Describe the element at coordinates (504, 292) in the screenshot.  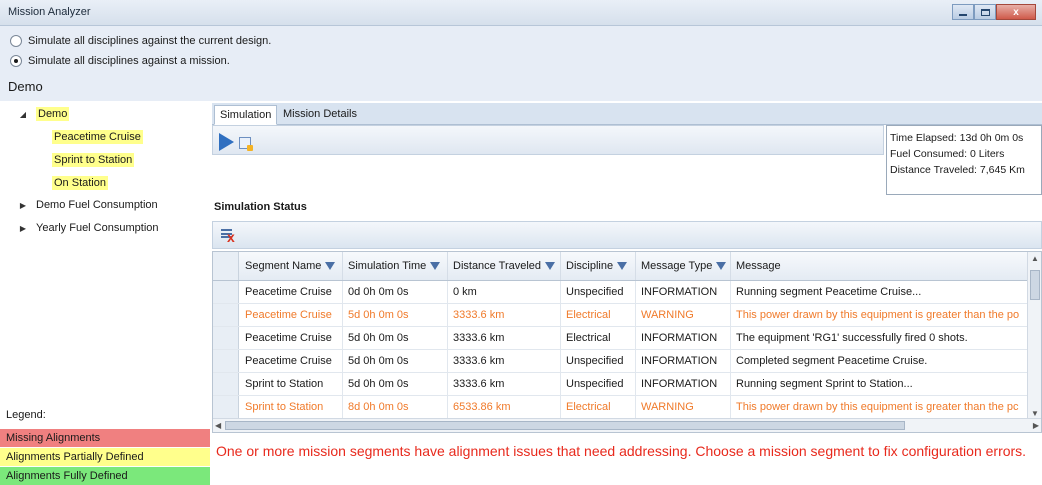
I see `cell-distance-traveled: 0 km` at that location.